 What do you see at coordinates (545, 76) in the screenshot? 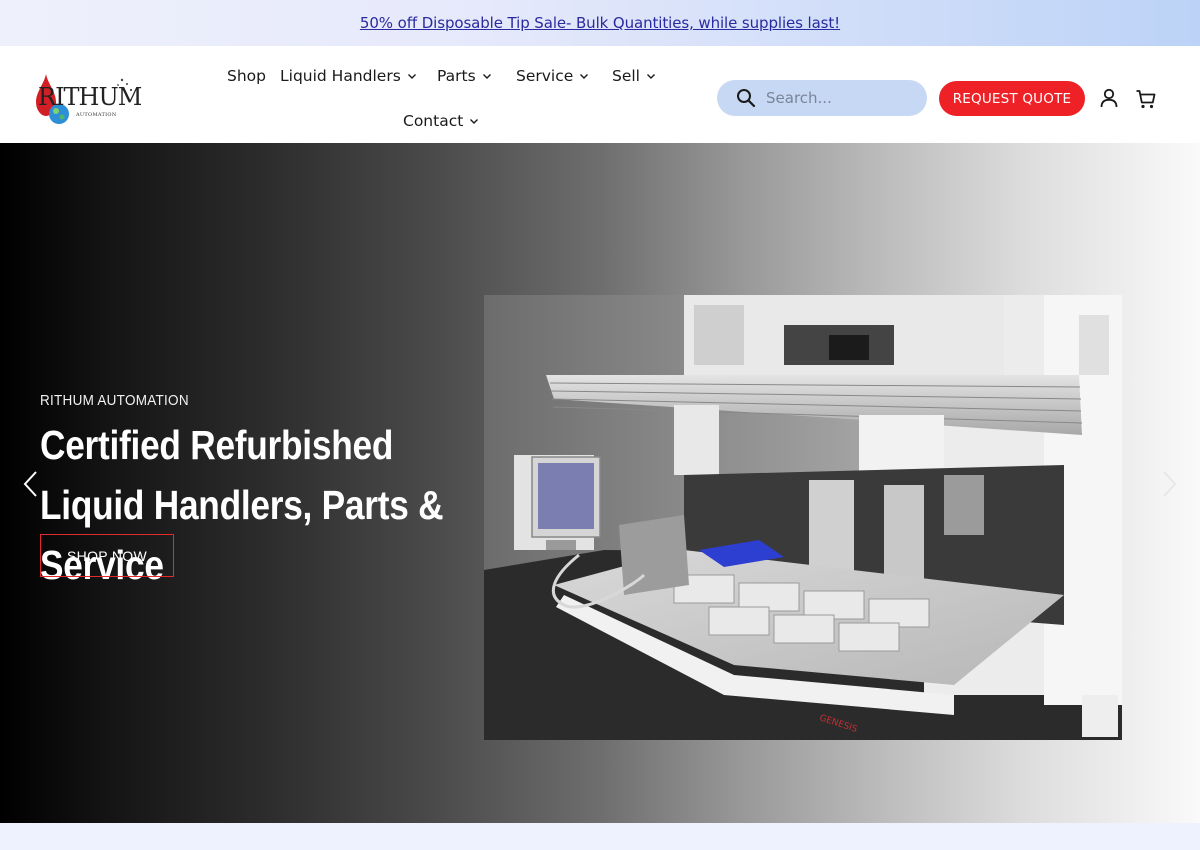
I see `nav-item-label: Service` at bounding box center [545, 76].